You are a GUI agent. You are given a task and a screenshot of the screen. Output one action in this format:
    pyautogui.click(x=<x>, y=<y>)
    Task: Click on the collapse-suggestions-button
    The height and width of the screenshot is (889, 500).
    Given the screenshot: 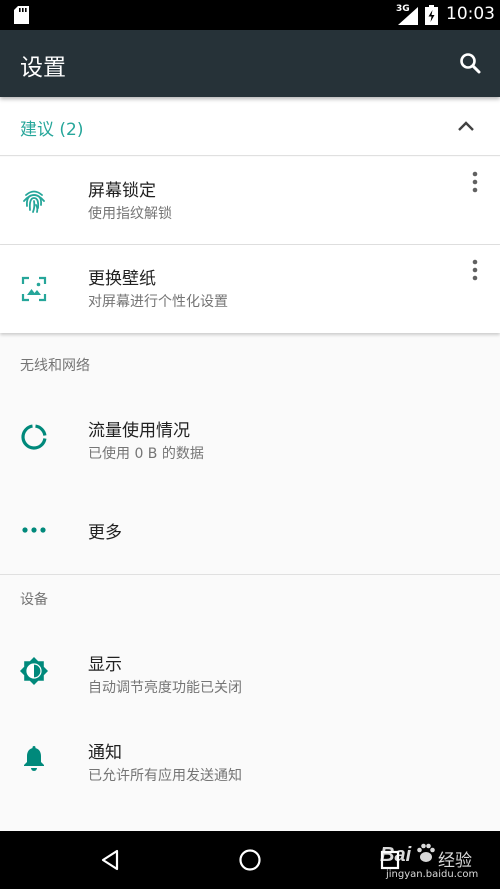 What is the action you would take?
    pyautogui.click(x=466, y=127)
    